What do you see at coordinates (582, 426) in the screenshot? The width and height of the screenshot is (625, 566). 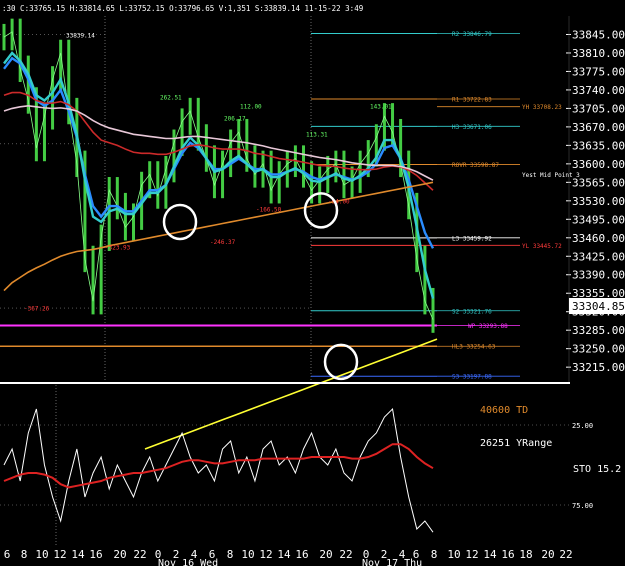 I see `indicator-tick-label: 25.00` at bounding box center [582, 426].